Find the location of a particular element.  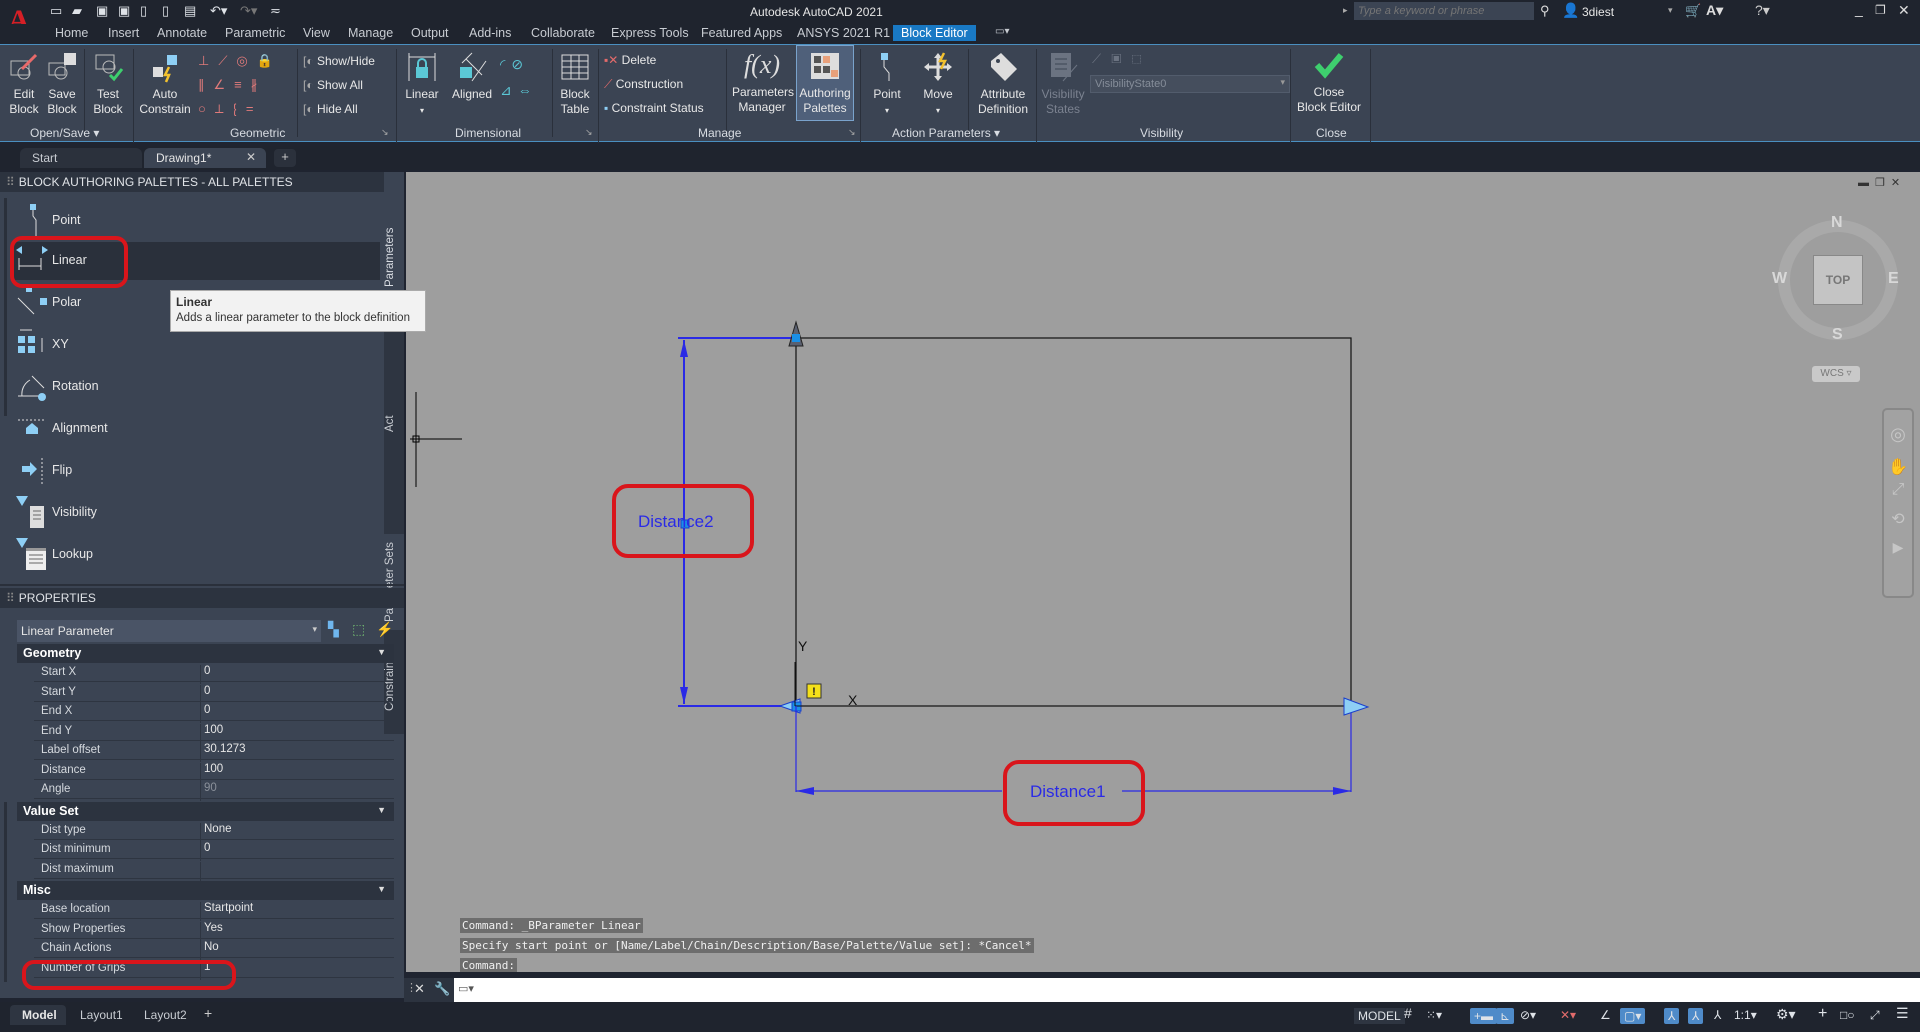

object-type-dropdown: Linear Parameter ▾ is located at coordinates (169, 631).